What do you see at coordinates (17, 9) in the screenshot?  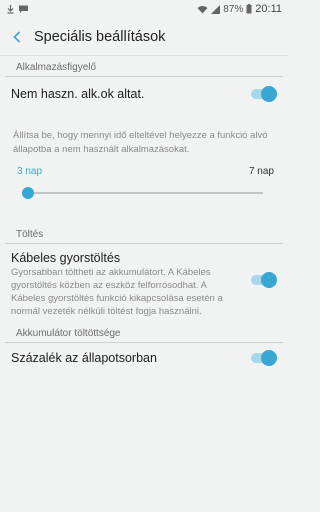 I see `notification-icons` at bounding box center [17, 9].